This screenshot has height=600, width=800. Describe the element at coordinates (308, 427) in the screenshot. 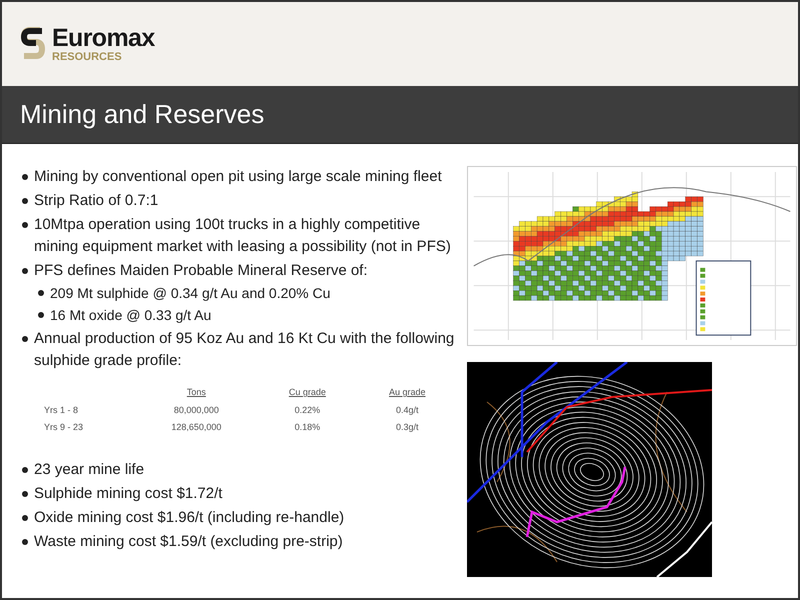

I see `table-cell-text: 0.18%` at that location.